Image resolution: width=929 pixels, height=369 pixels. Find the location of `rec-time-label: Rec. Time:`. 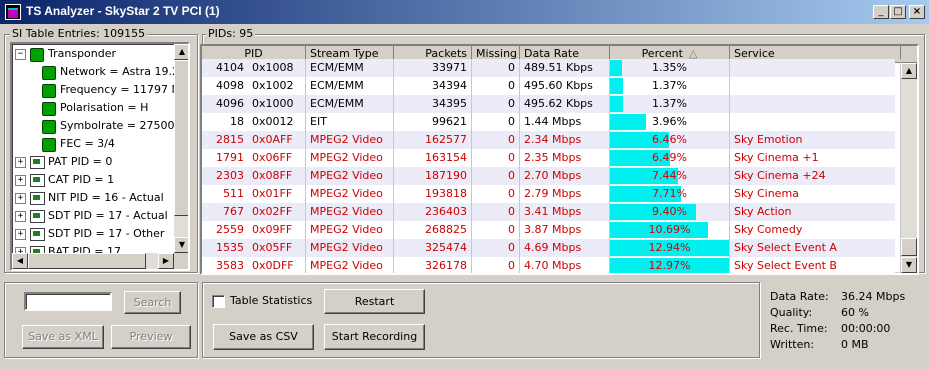

rec-time-label: Rec. Time: is located at coordinates (799, 328).